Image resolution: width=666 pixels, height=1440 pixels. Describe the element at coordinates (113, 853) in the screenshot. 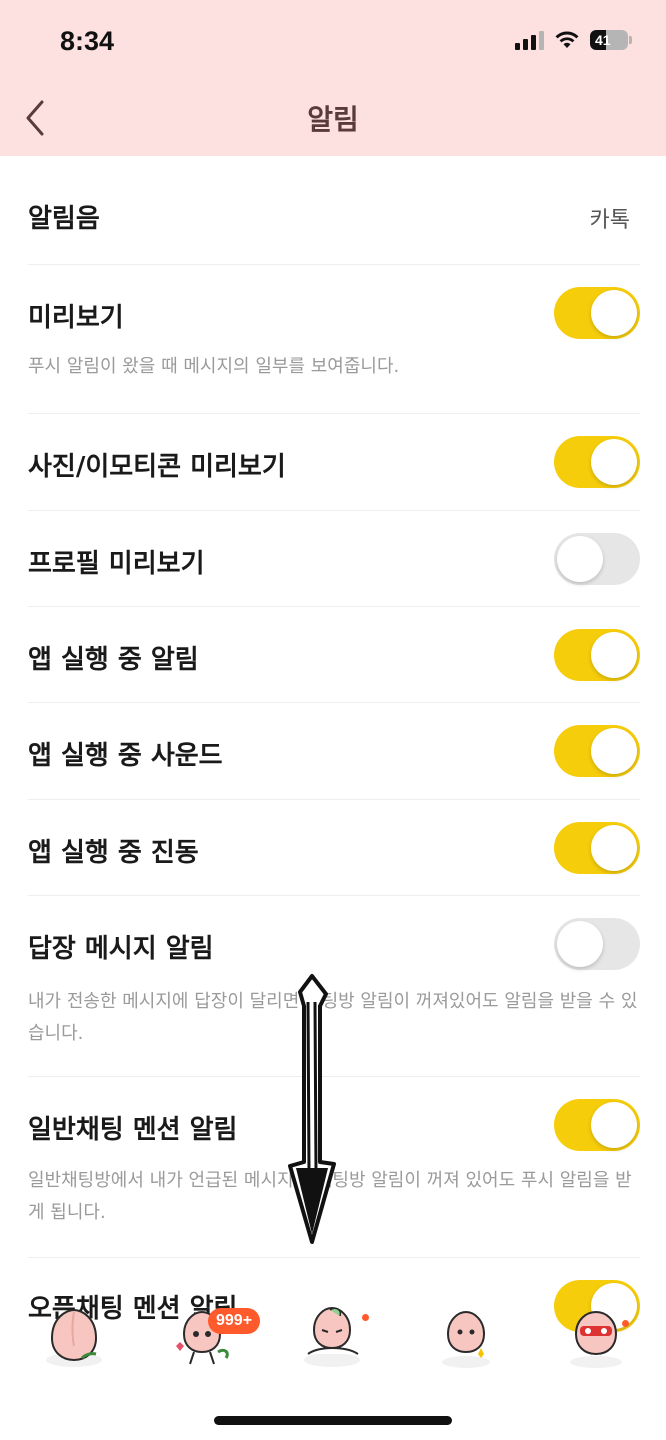

I see `setting-label: 앱 실행 중 진동` at that location.